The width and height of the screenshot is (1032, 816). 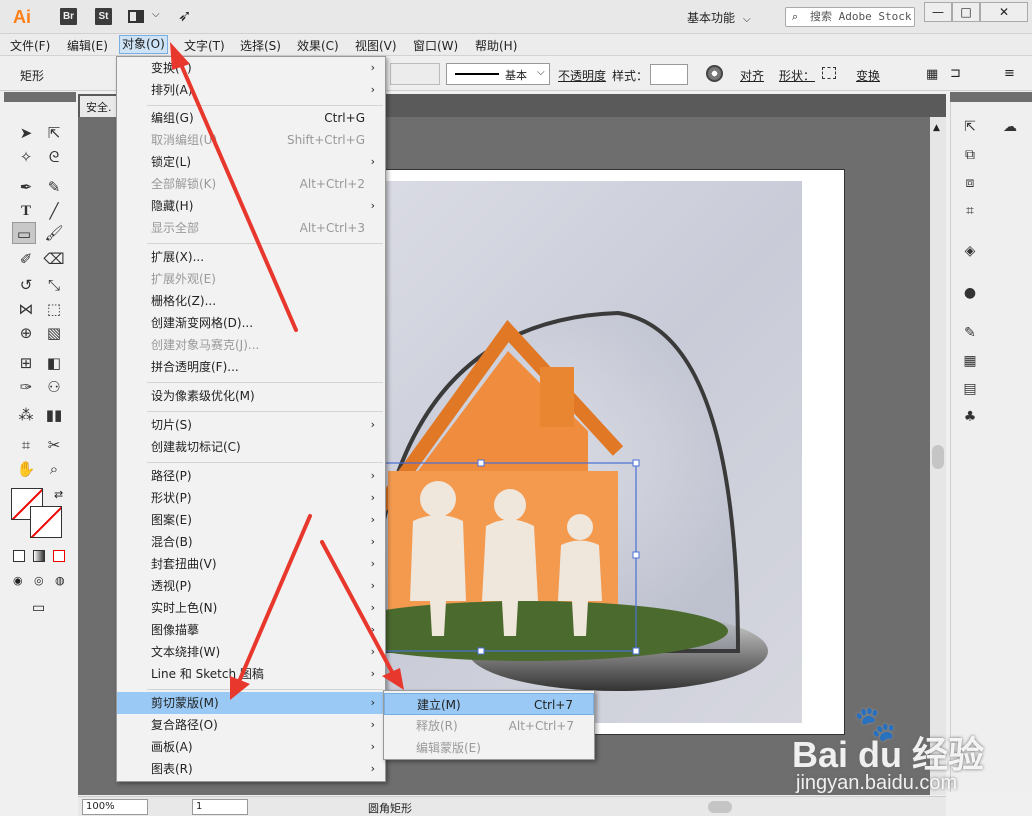 What do you see at coordinates (38, 608) in the screenshot?
I see `screen-mode-icon: ▭` at bounding box center [38, 608].